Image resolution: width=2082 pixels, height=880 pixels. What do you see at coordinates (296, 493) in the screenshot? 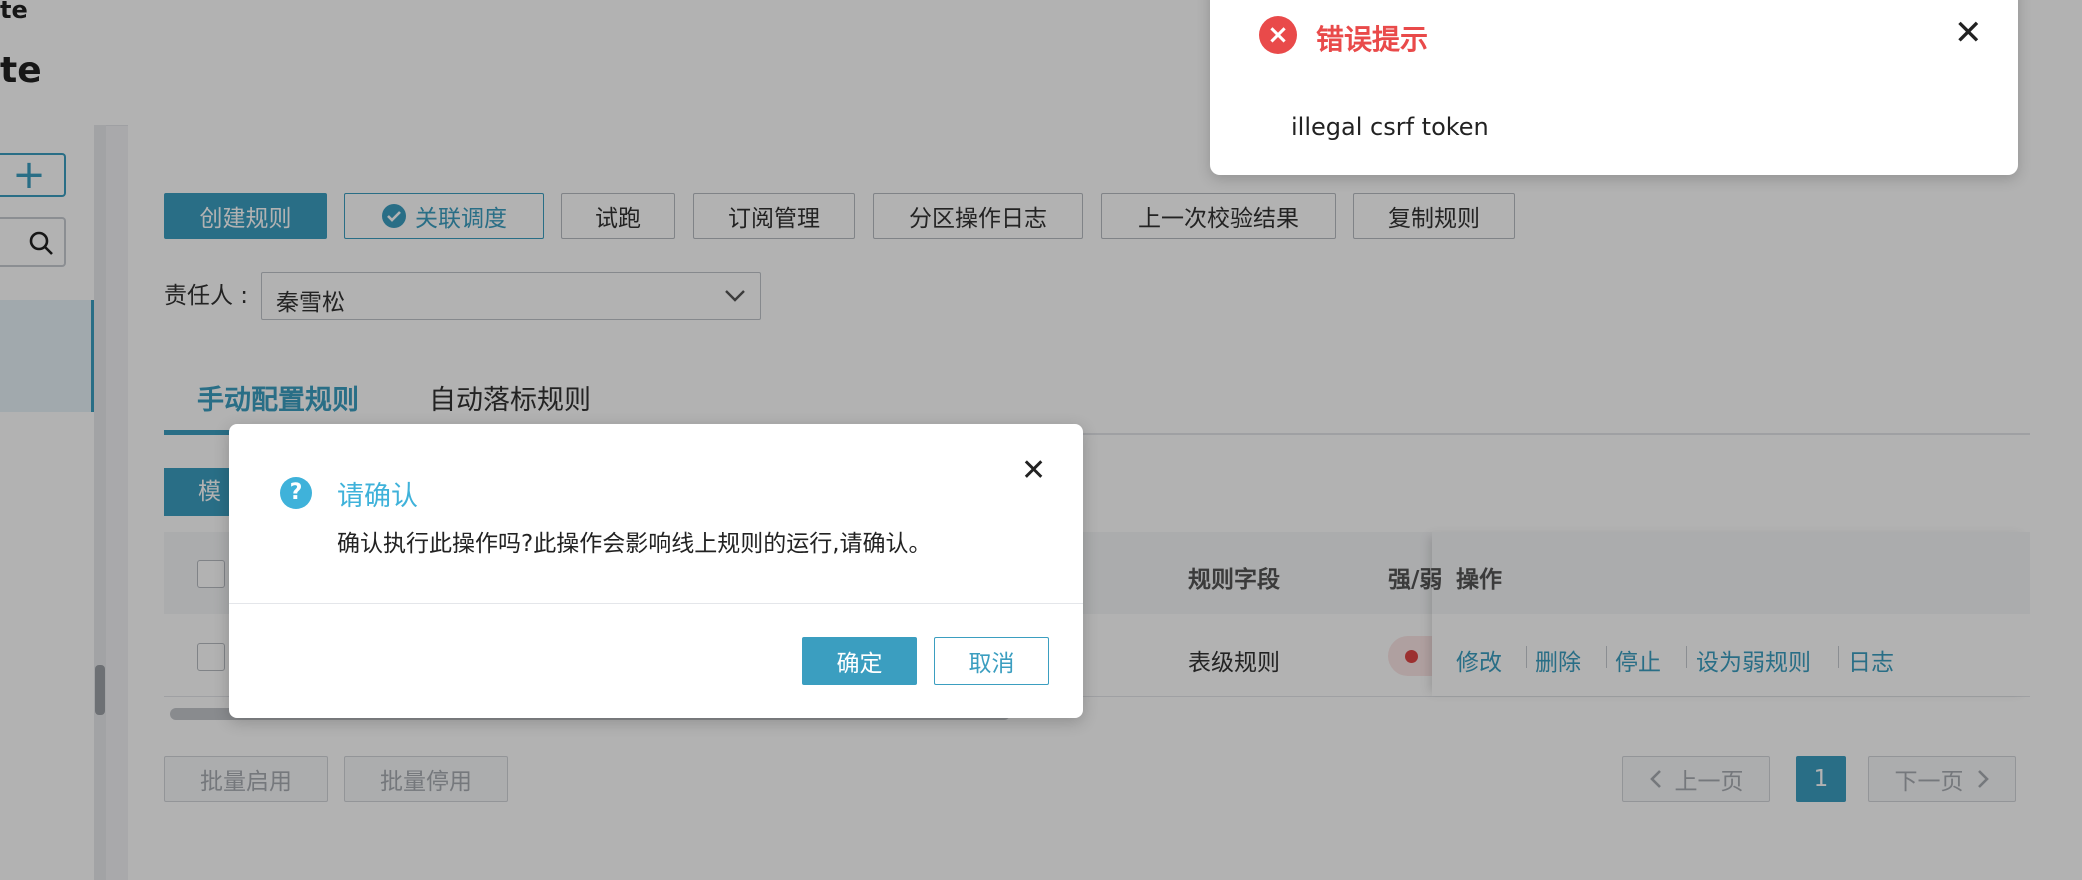
I see `question-circle-icon: ?` at bounding box center [296, 493].